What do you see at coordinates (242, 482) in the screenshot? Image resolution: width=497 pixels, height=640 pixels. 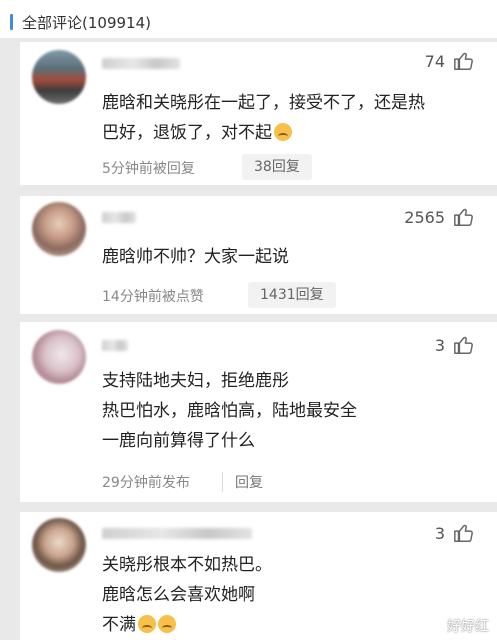 I see `reply-button: 回复` at bounding box center [242, 482].